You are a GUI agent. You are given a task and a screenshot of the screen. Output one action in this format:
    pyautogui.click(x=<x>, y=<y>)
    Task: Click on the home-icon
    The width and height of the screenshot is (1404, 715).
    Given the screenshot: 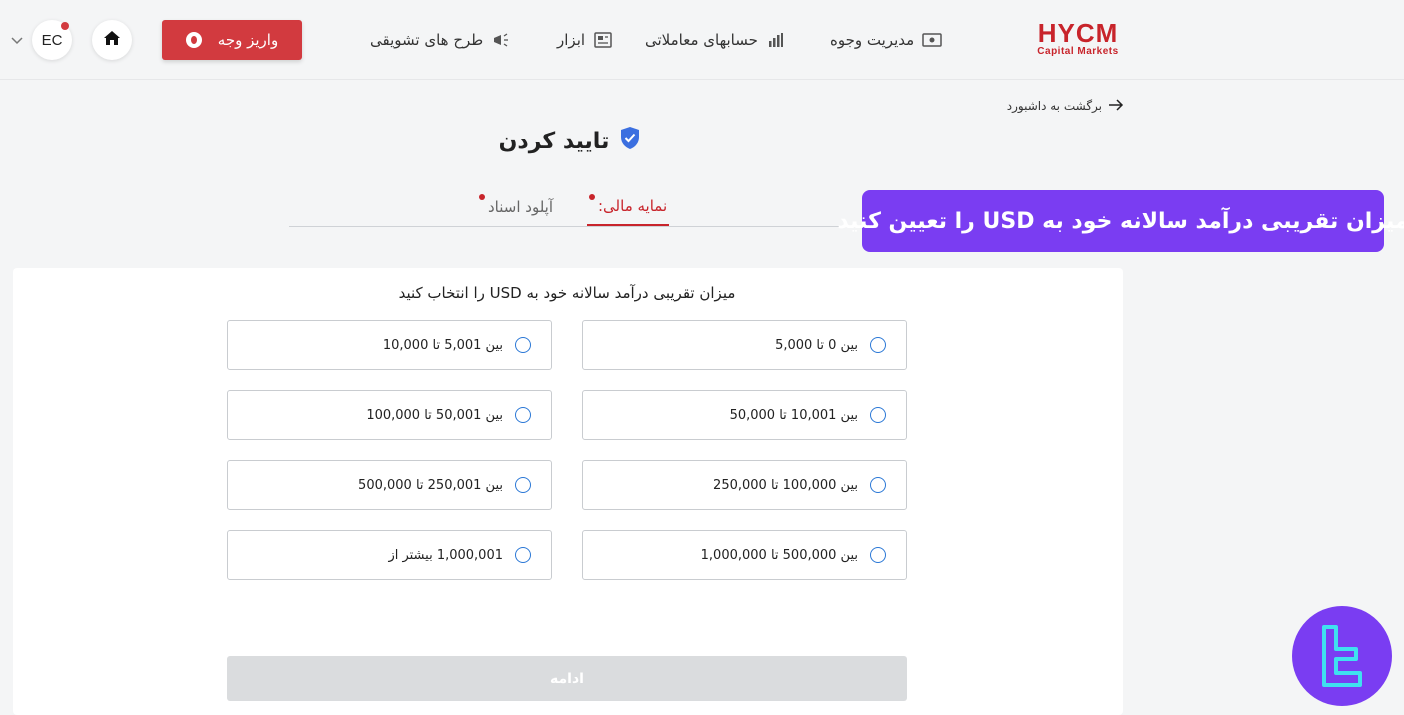 What is the action you would take?
    pyautogui.click(x=112, y=40)
    